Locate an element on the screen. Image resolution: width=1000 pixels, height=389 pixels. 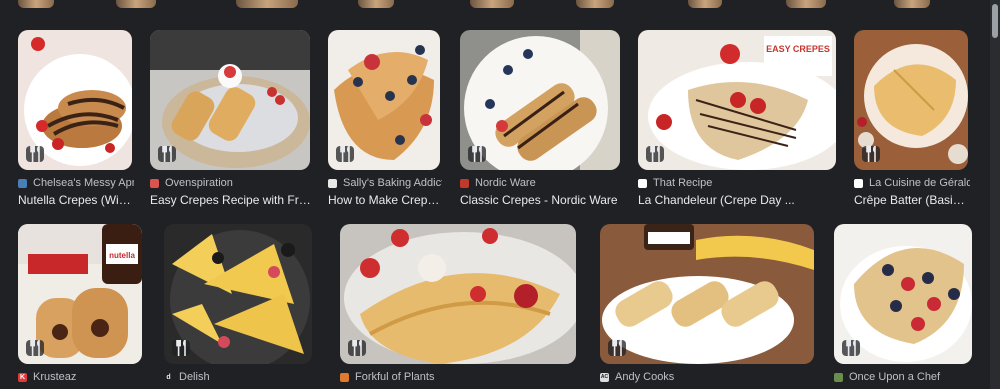
source-label: Chelsea's Messy Apron is located at coordinates (76, 183).